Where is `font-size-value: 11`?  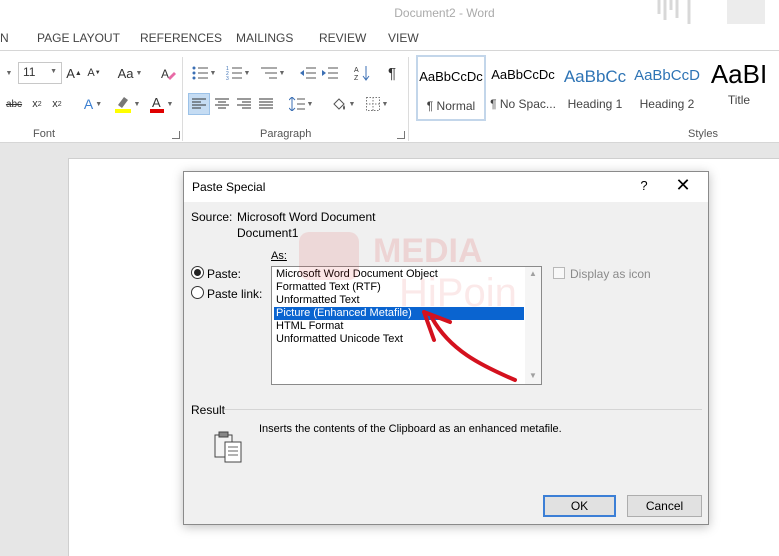 font-size-value: 11 is located at coordinates (29, 72).